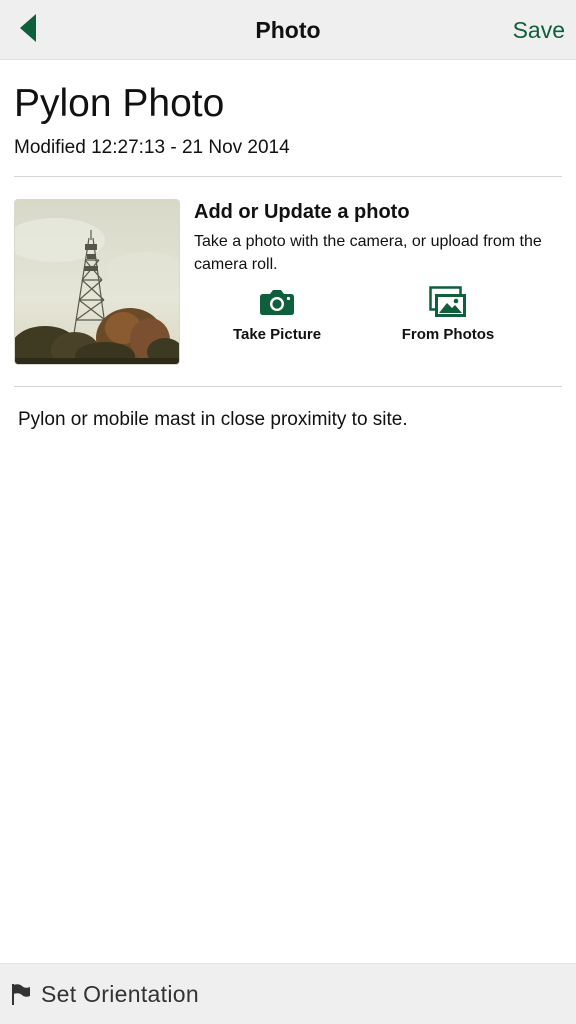 This screenshot has height=1024, width=576. I want to click on back-button, so click(28, 30).